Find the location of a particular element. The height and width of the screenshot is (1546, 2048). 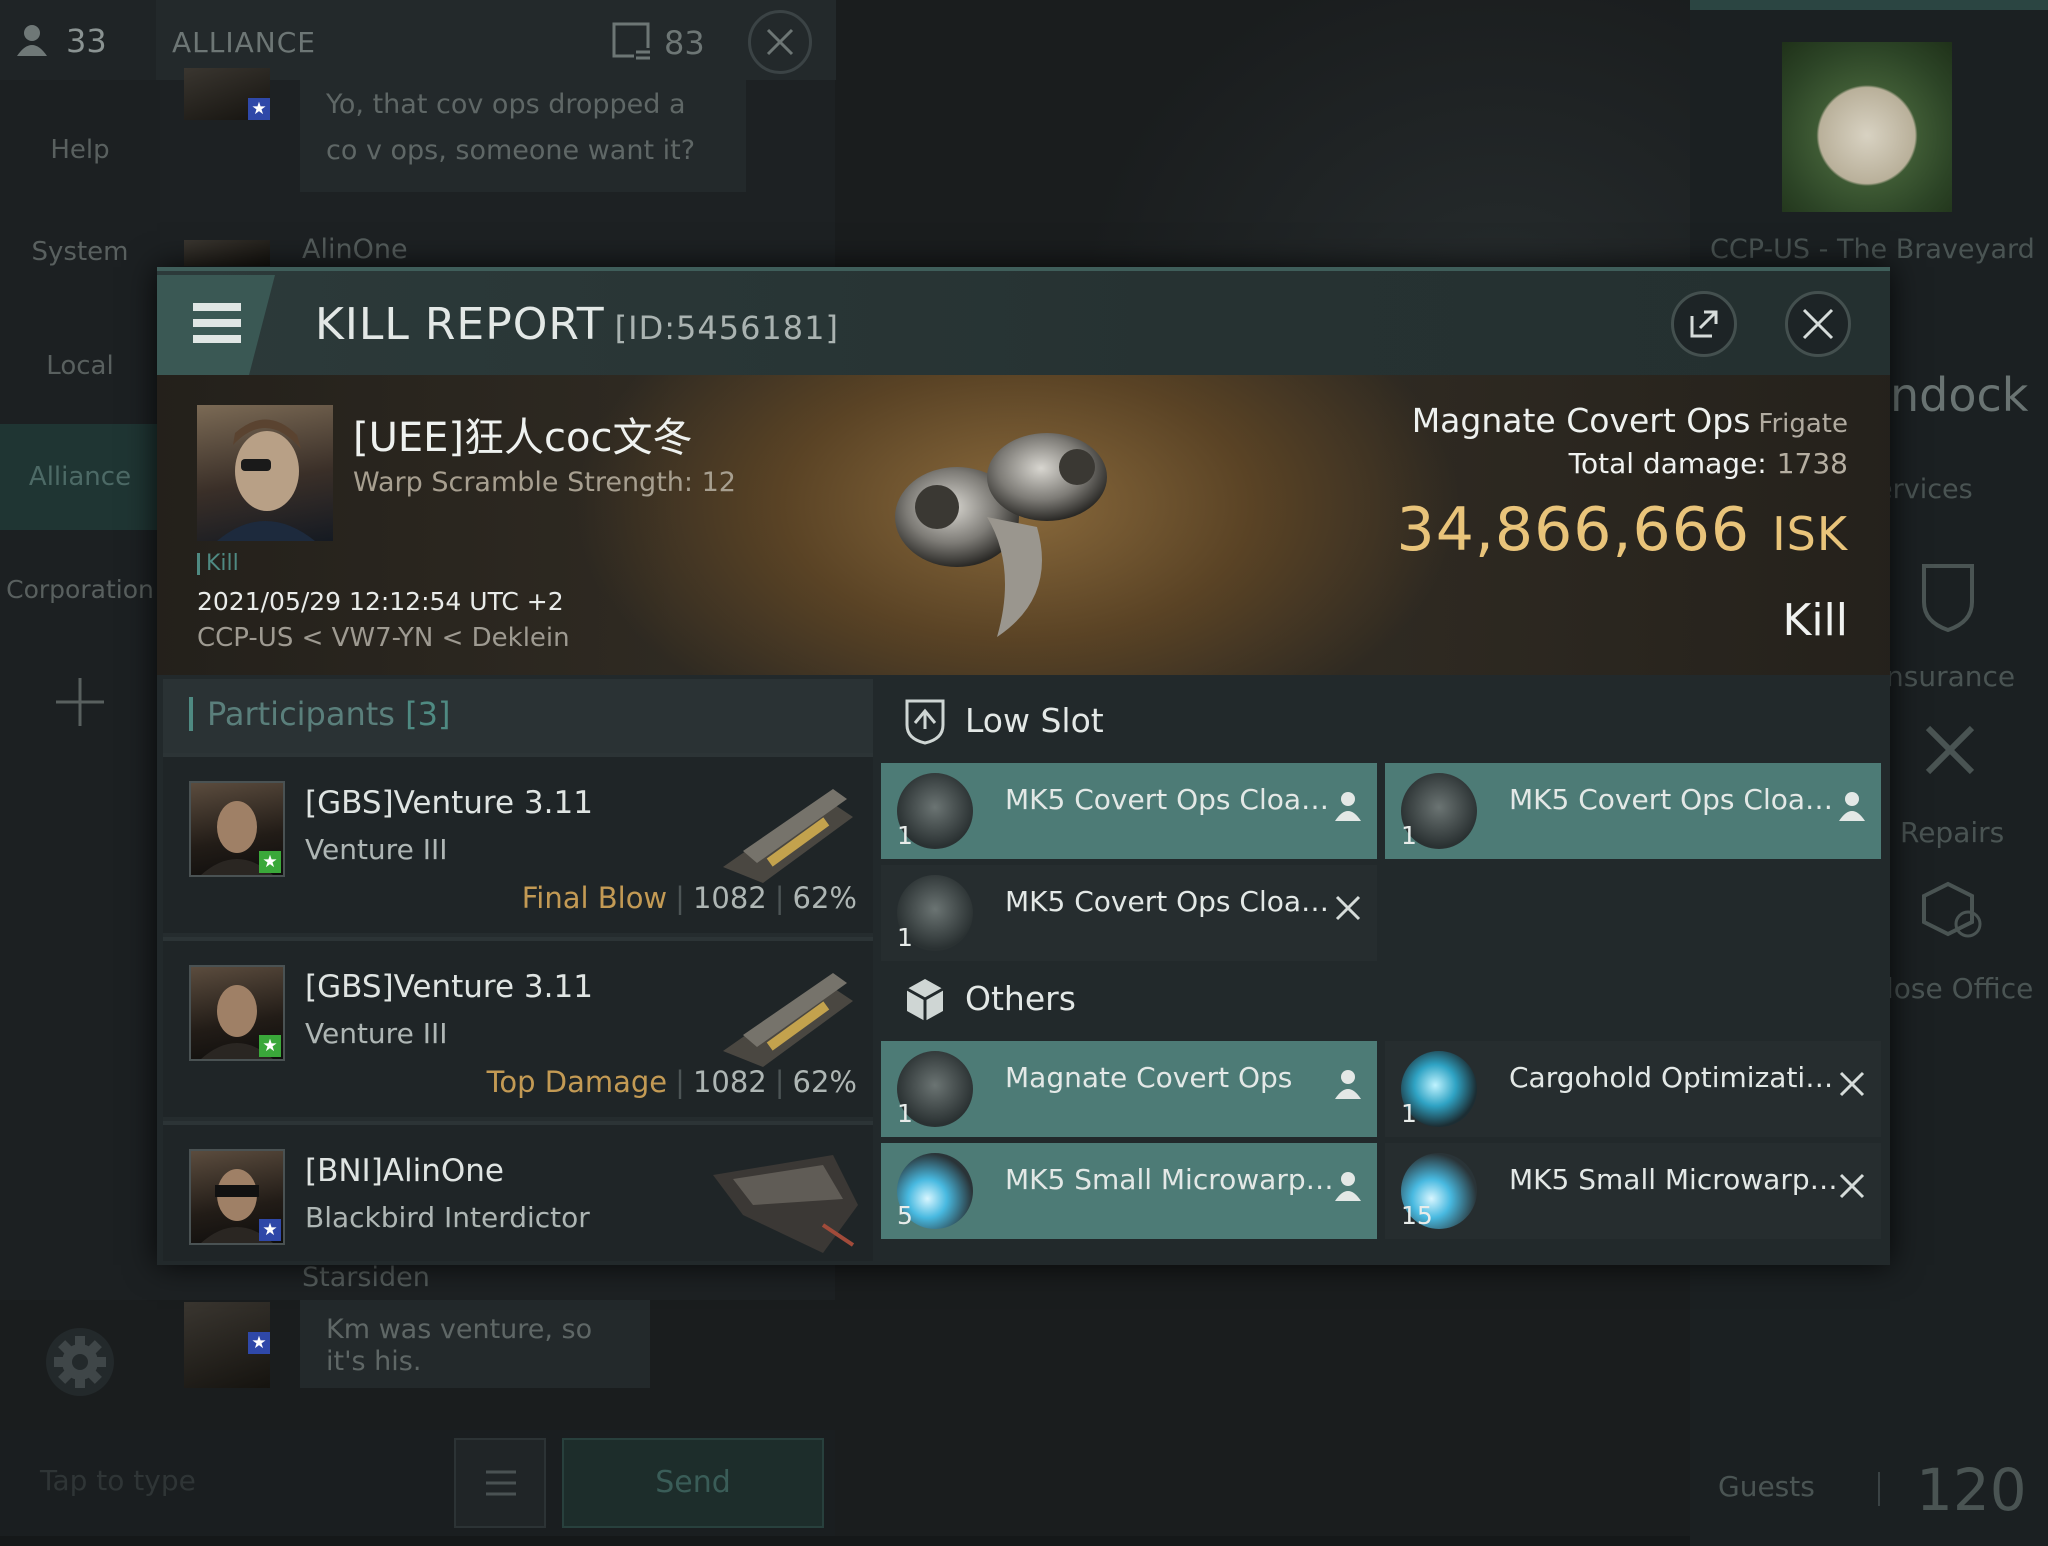

others-label: Others is located at coordinates (1020, 998).